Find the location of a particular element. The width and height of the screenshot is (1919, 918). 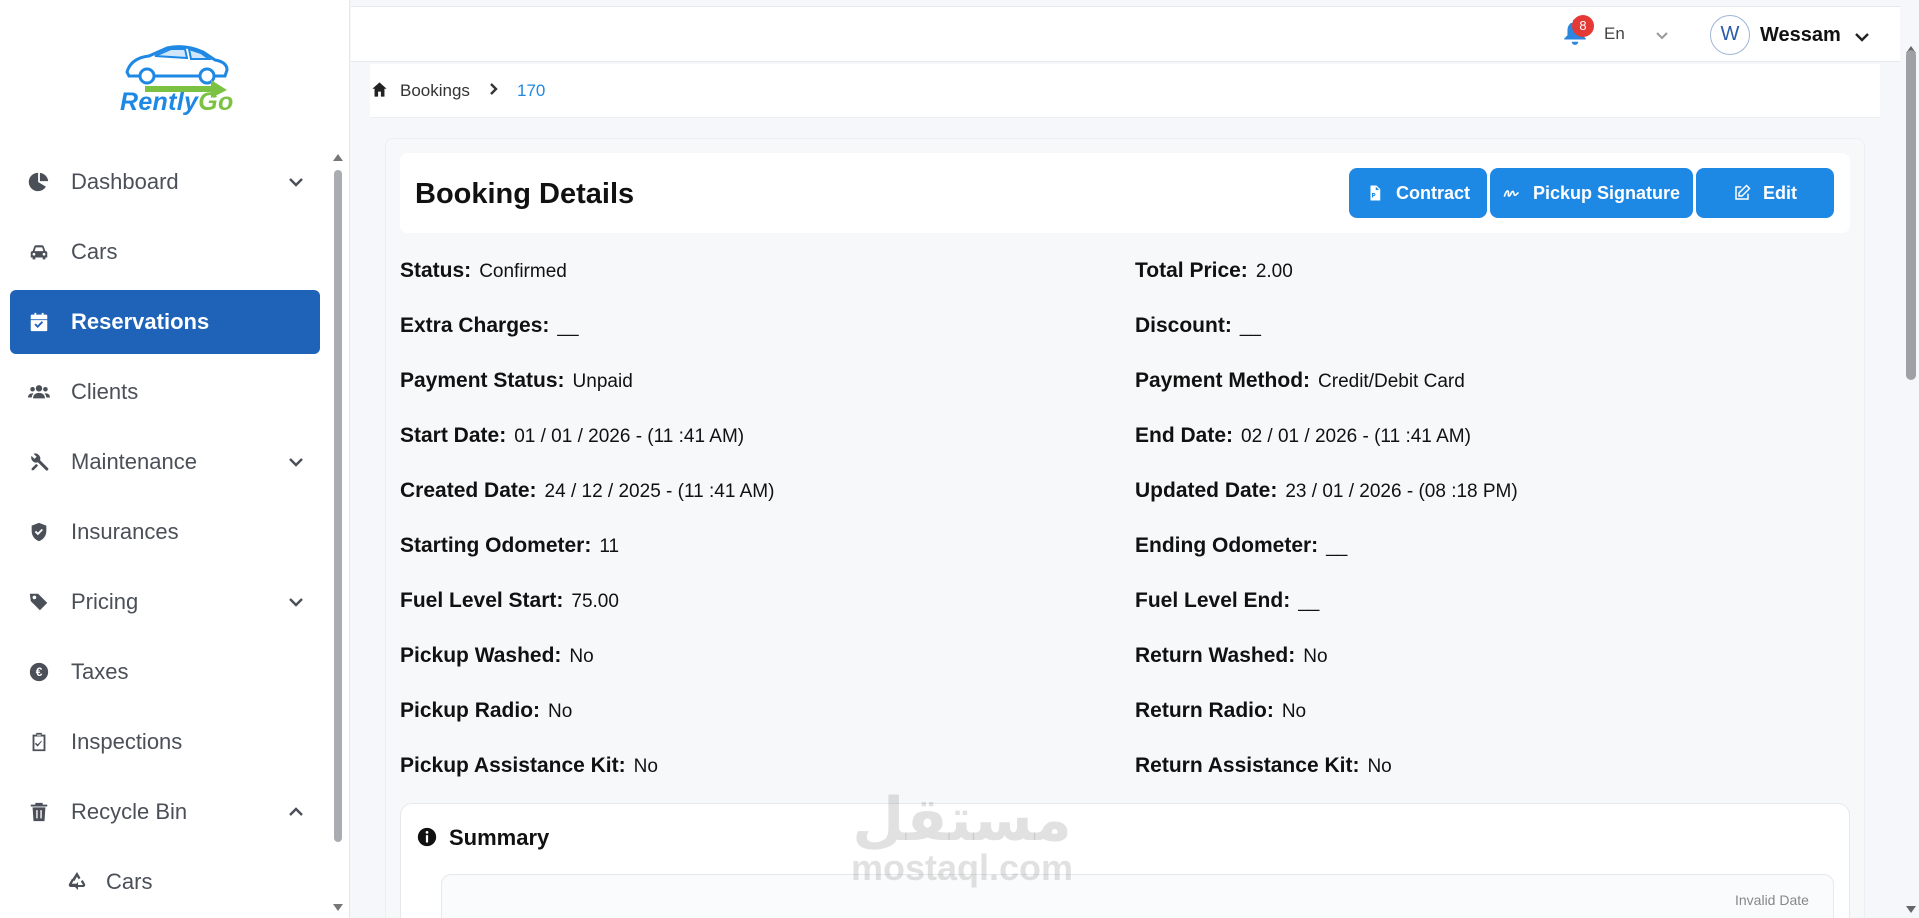

detail-payment-method: Payment Method: Credit/Debit Card is located at coordinates (1300, 380).